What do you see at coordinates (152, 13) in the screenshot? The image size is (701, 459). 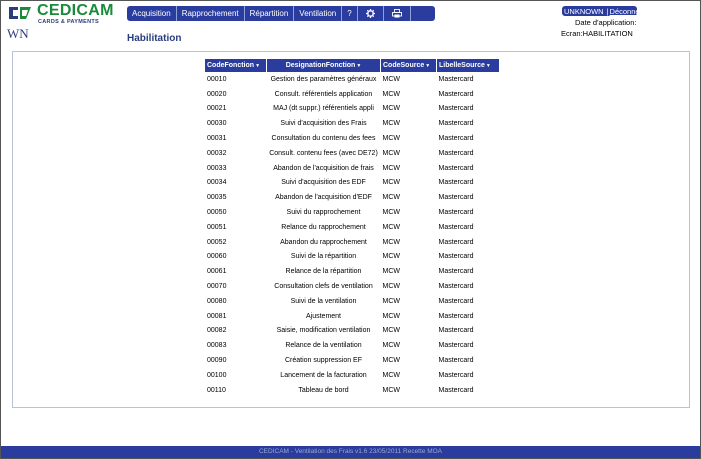 I see `menu-item-acquisition: Acquisition` at bounding box center [152, 13].